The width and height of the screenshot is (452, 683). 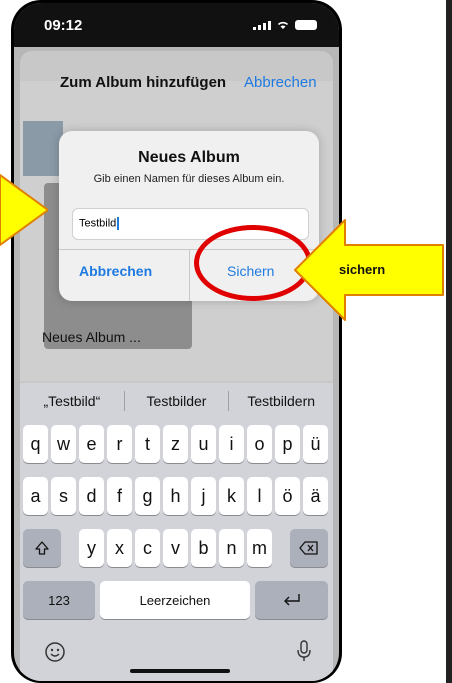 I want to click on dialog-cancel-button: Abbrechen, so click(x=115, y=271).